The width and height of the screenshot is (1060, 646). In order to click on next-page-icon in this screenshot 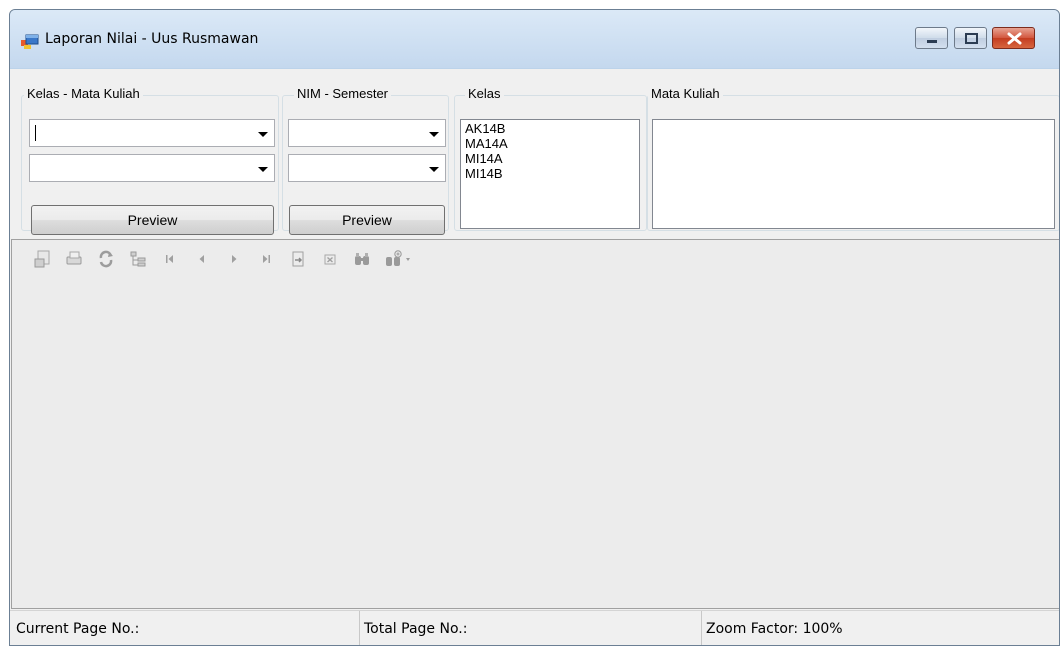, I will do `click(234, 259)`.